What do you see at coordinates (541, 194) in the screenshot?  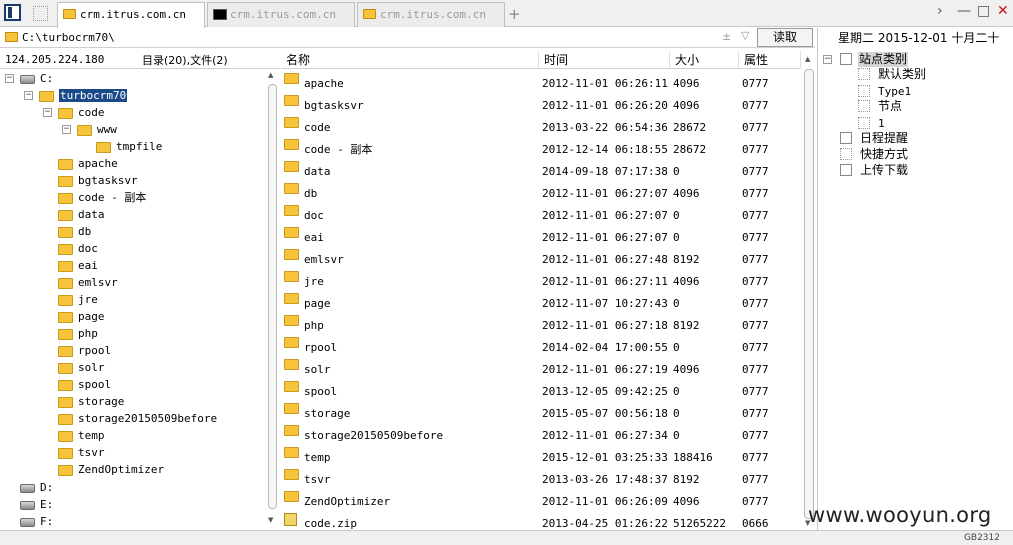 I see `file-row: db 2012-11-01 06:27:07 4096 0777` at bounding box center [541, 194].